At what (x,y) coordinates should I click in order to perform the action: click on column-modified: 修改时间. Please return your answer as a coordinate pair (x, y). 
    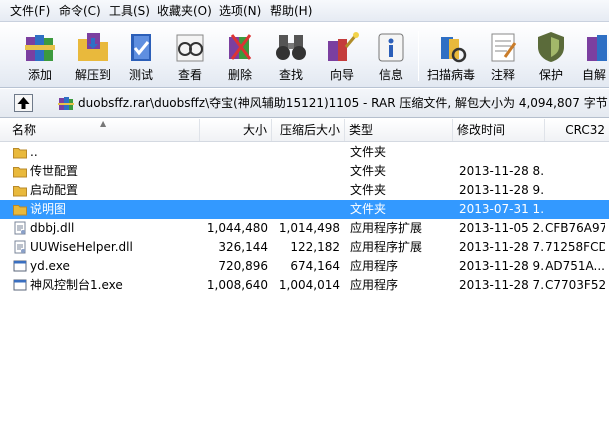
    Looking at the image, I should click on (499, 130).